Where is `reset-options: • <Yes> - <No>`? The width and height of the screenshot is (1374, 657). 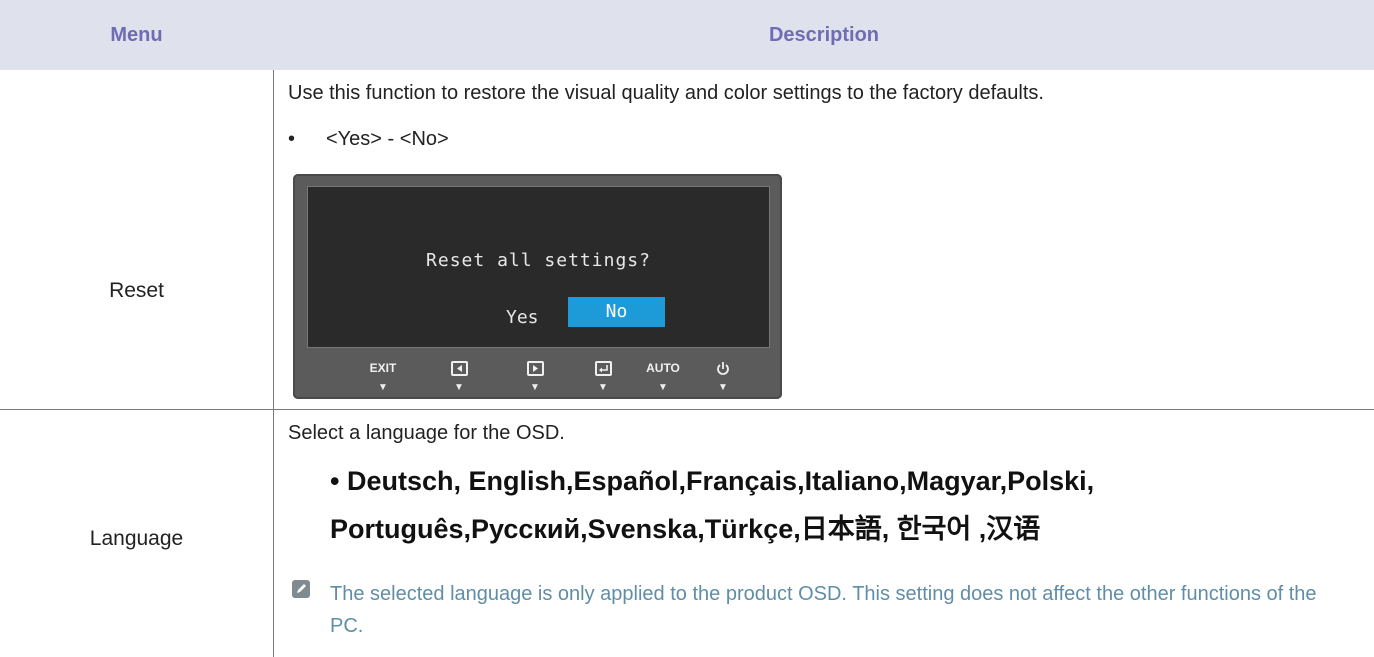
reset-options: • <Yes> - <No> is located at coordinates (368, 139).